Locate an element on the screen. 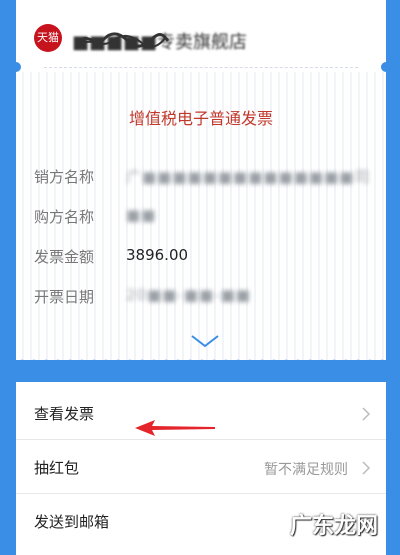  store-logo: 天猫 is located at coordinates (48, 38).